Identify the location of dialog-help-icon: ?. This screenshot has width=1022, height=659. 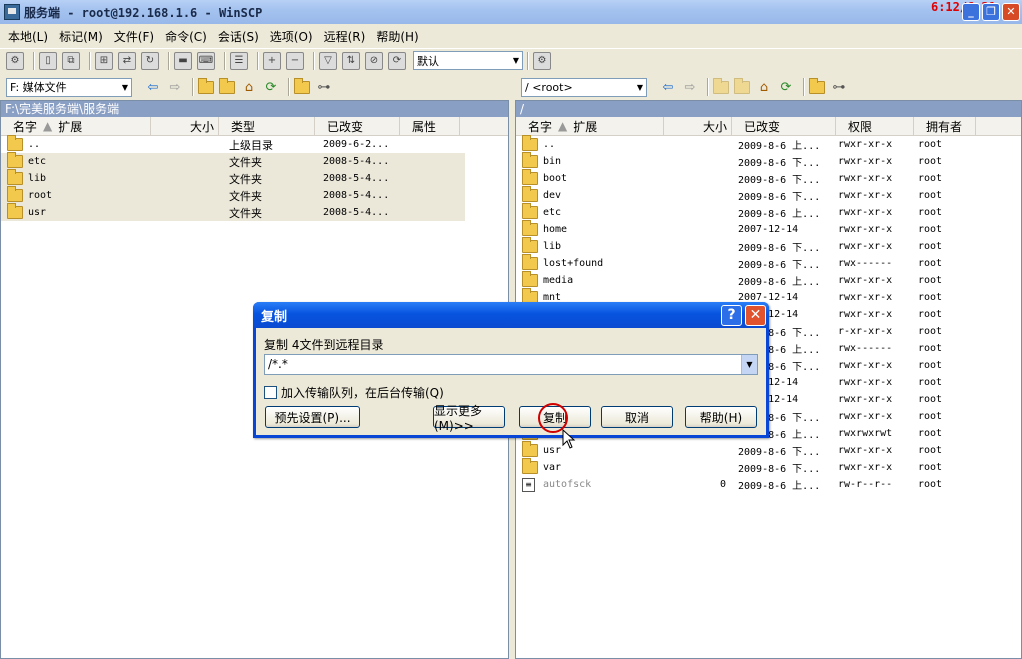
(731, 315).